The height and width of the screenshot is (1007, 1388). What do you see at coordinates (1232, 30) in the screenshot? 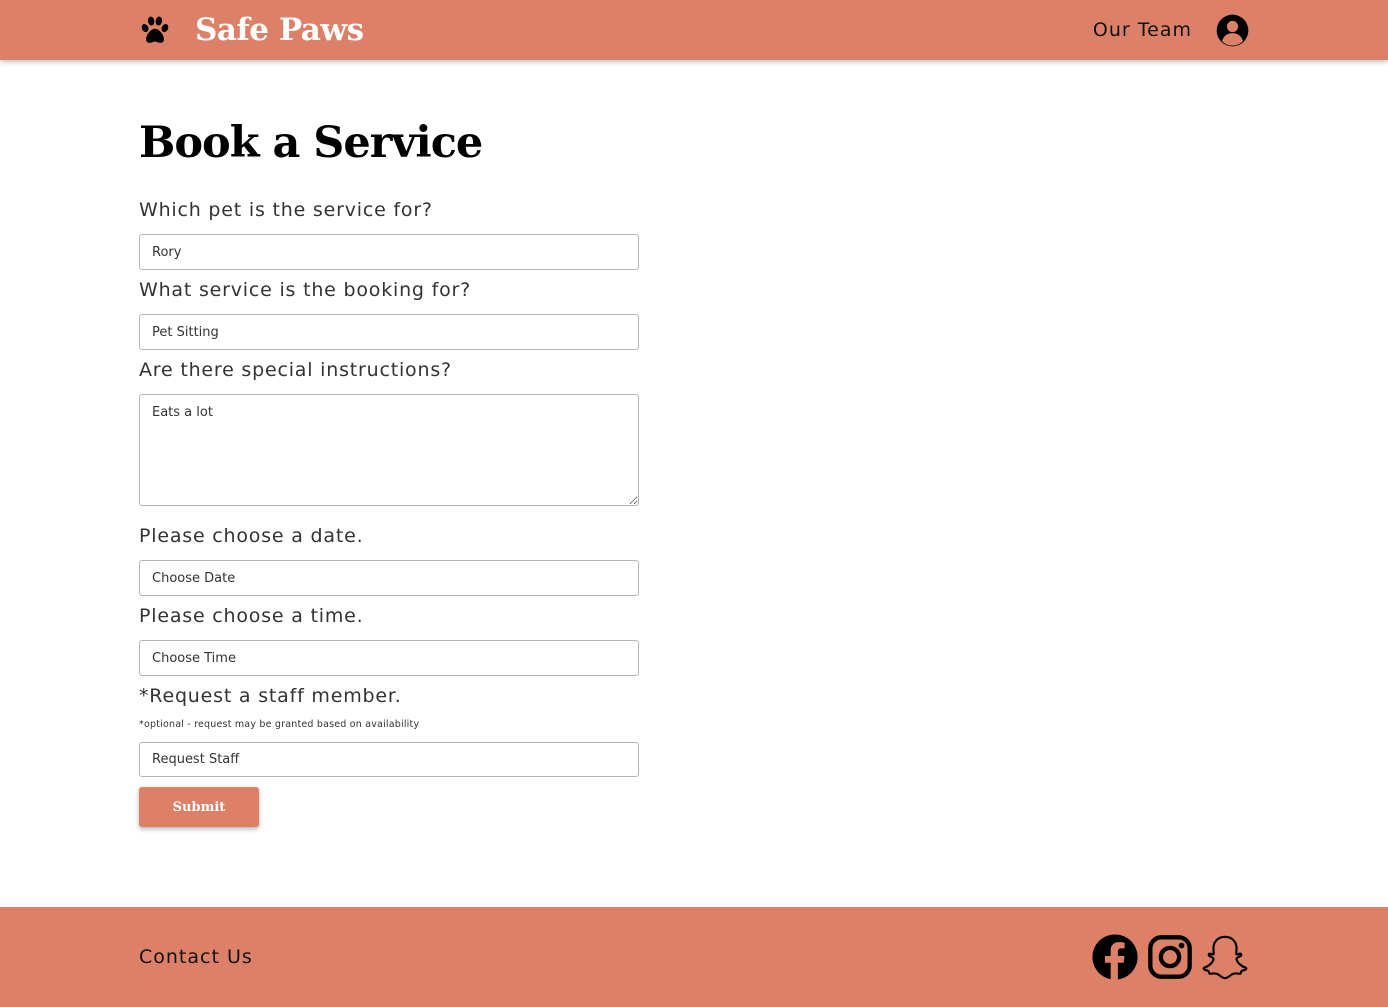
I see `user-circle-icon` at bounding box center [1232, 30].